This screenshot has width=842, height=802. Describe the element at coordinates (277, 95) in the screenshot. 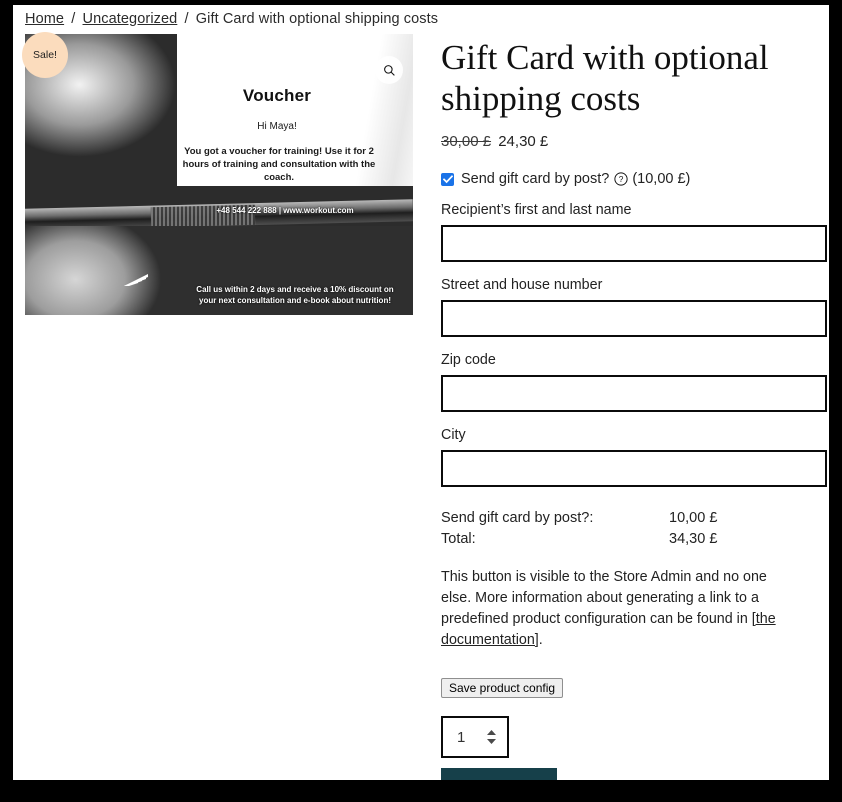

I see `voucher-title: Voucher` at that location.